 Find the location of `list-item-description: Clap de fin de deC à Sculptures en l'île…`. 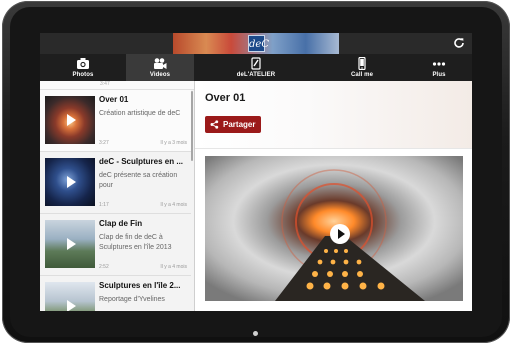

list-item-description: Clap de fin de deC à Sculptures en l'île… is located at coordinates (135, 242).